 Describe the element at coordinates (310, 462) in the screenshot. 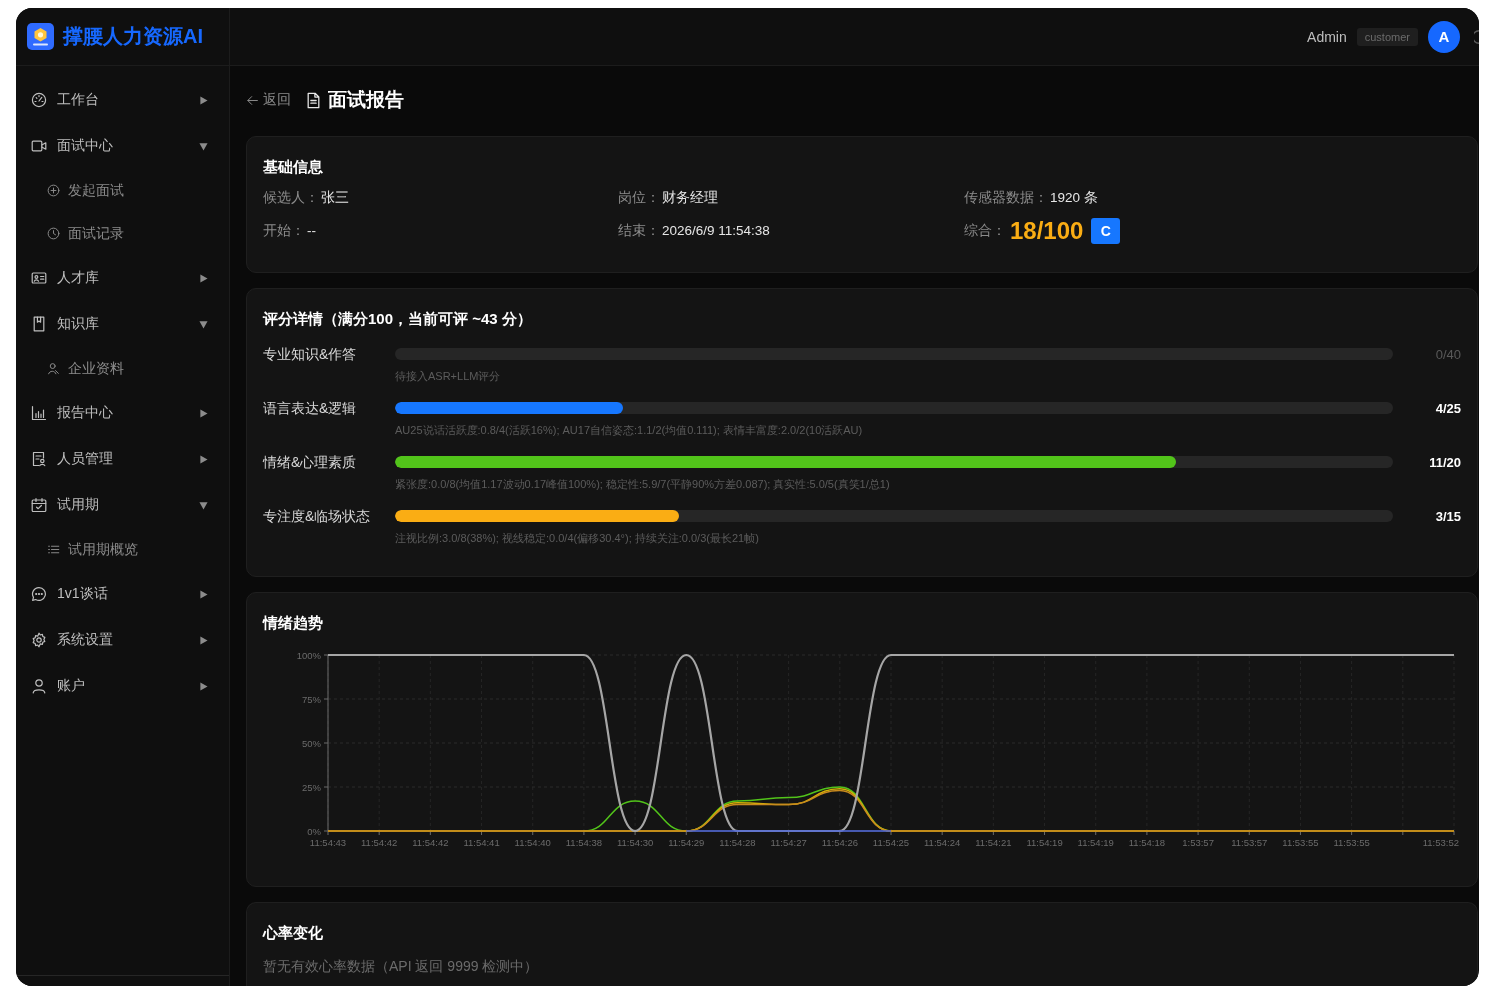

I see `score-label: 情绪&心理素质` at that location.